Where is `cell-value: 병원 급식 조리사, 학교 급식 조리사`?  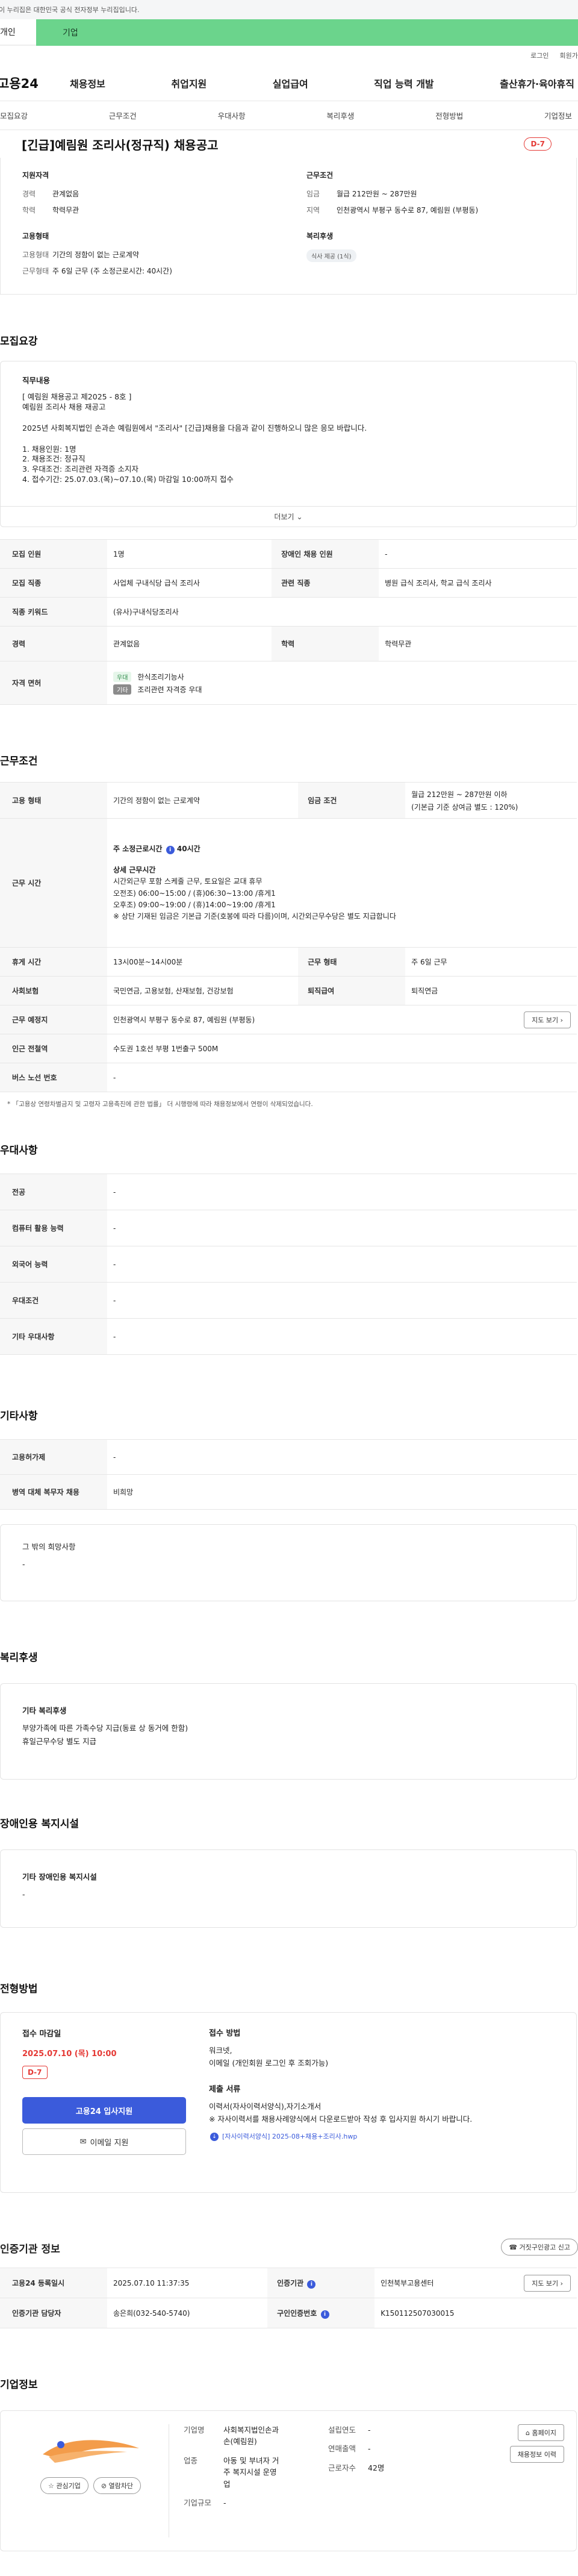
cell-value: 병원 급식 조리사, 학교 급식 조리사 is located at coordinates (478, 583).